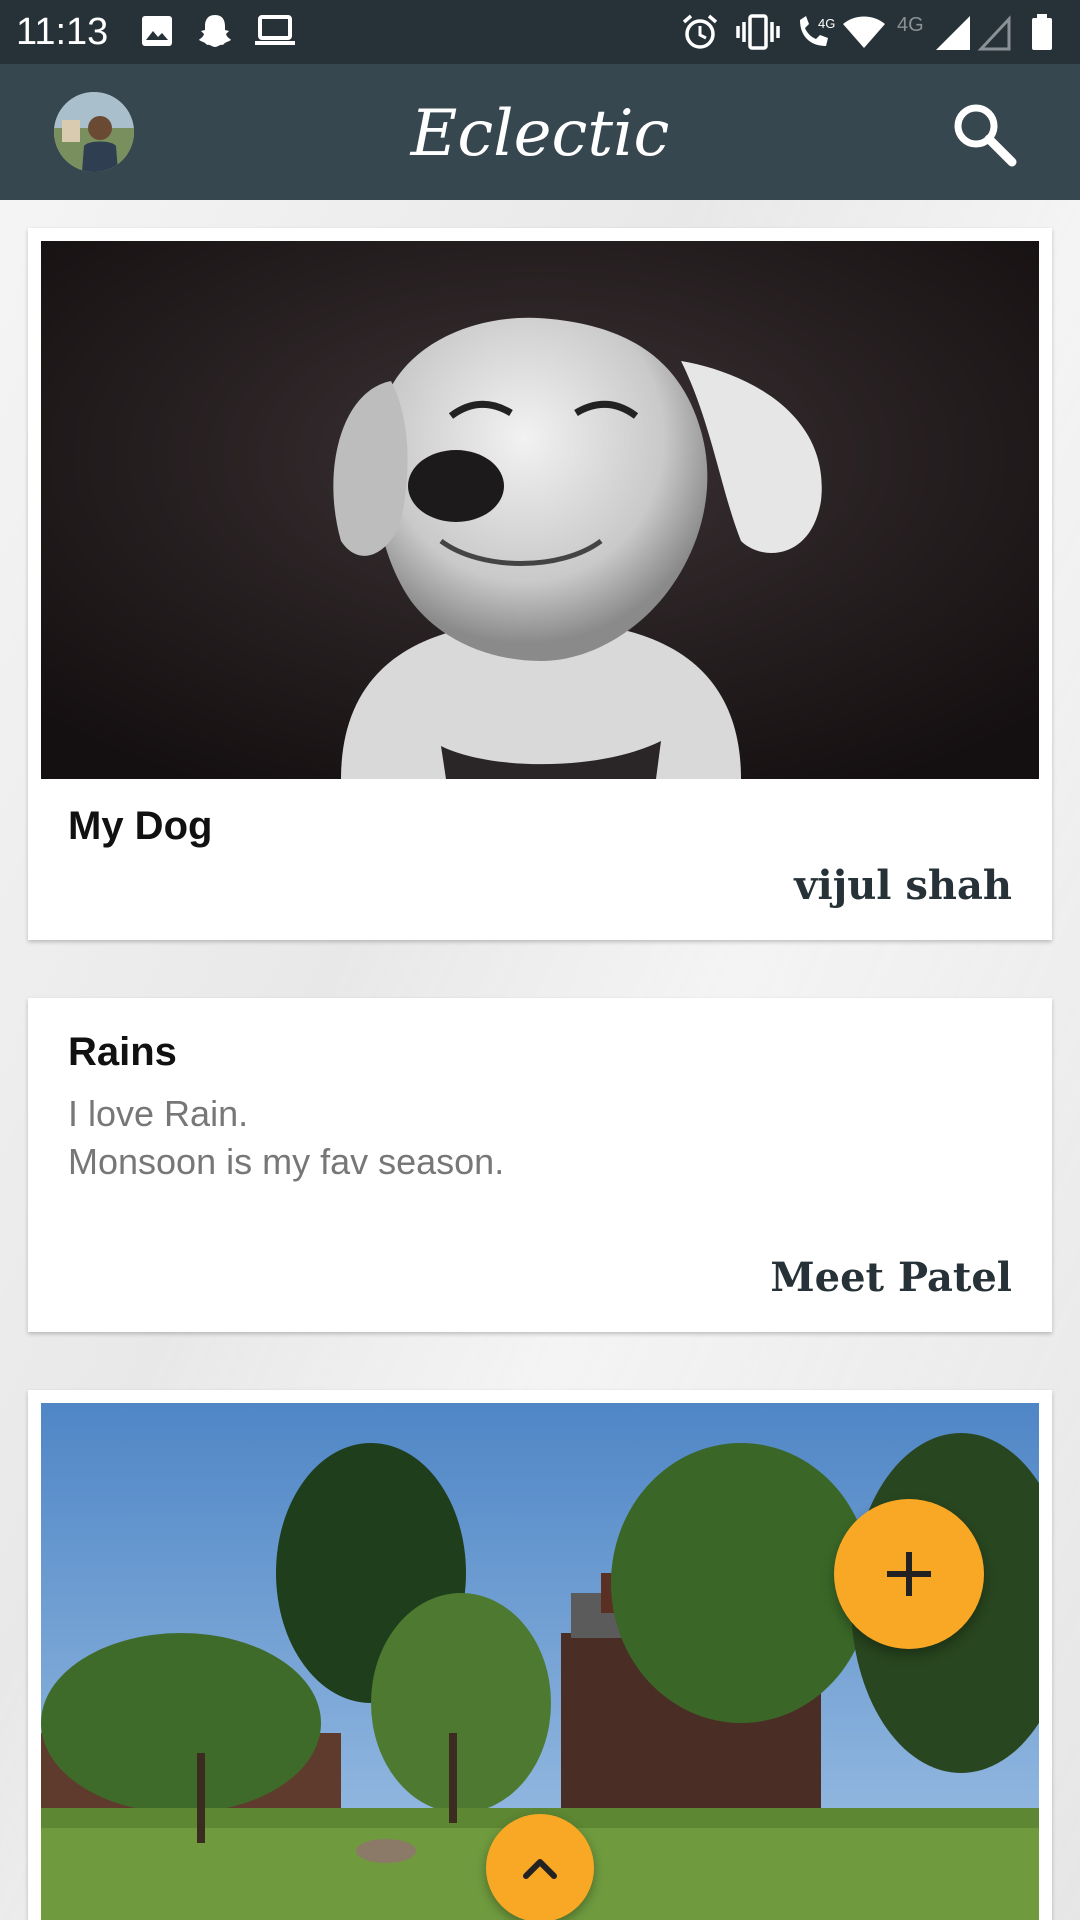  What do you see at coordinates (700, 31) in the screenshot?
I see `alarm-icon` at bounding box center [700, 31].